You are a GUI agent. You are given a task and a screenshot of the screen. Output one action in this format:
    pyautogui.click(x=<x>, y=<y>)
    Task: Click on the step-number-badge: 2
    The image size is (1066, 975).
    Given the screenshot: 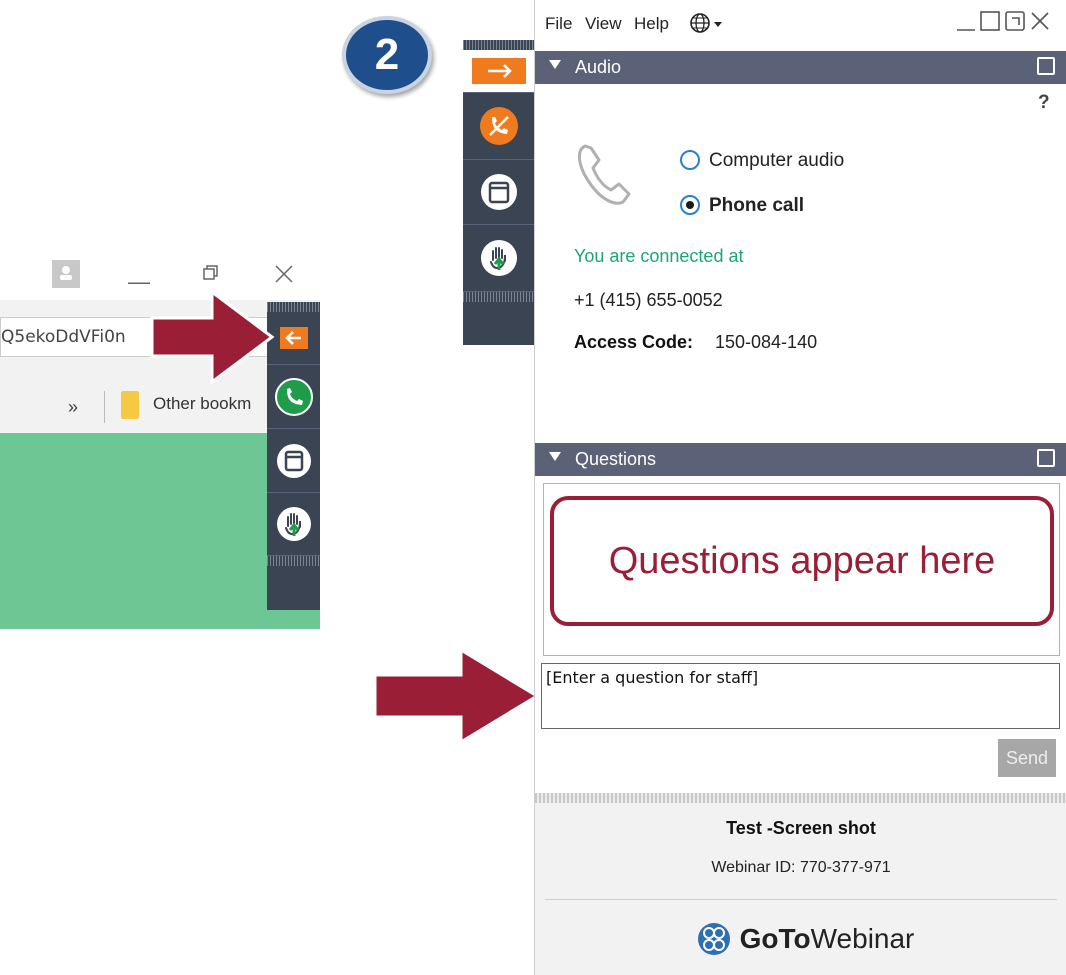 What is the action you would take?
    pyautogui.click(x=387, y=55)
    